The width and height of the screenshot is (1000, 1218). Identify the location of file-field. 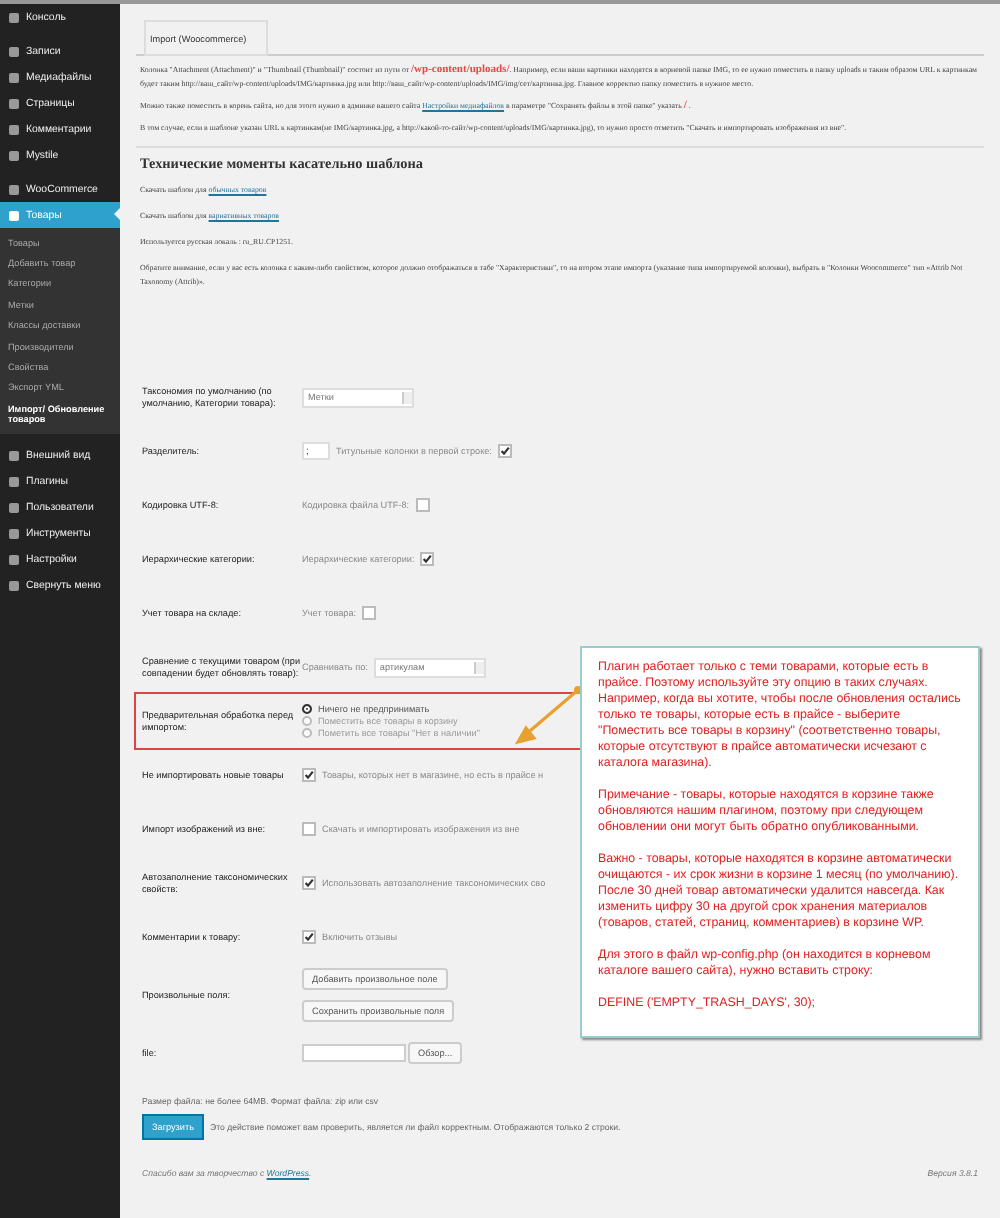
(354, 1053).